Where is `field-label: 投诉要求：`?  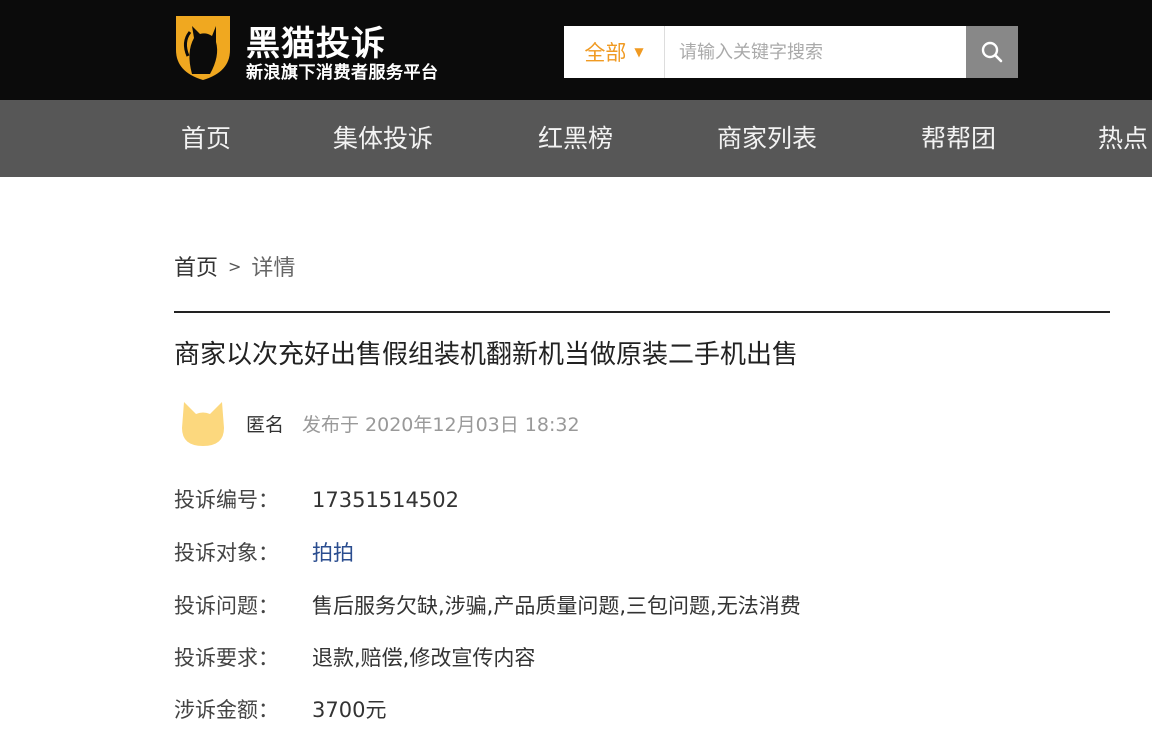 field-label: 投诉要求： is located at coordinates (226, 658).